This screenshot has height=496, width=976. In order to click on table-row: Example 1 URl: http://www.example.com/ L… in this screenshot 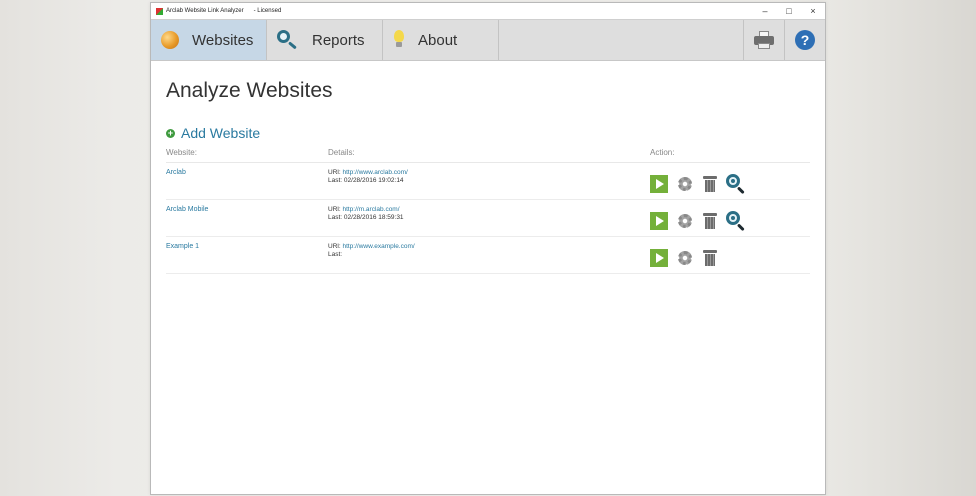, I will do `click(488, 255)`.